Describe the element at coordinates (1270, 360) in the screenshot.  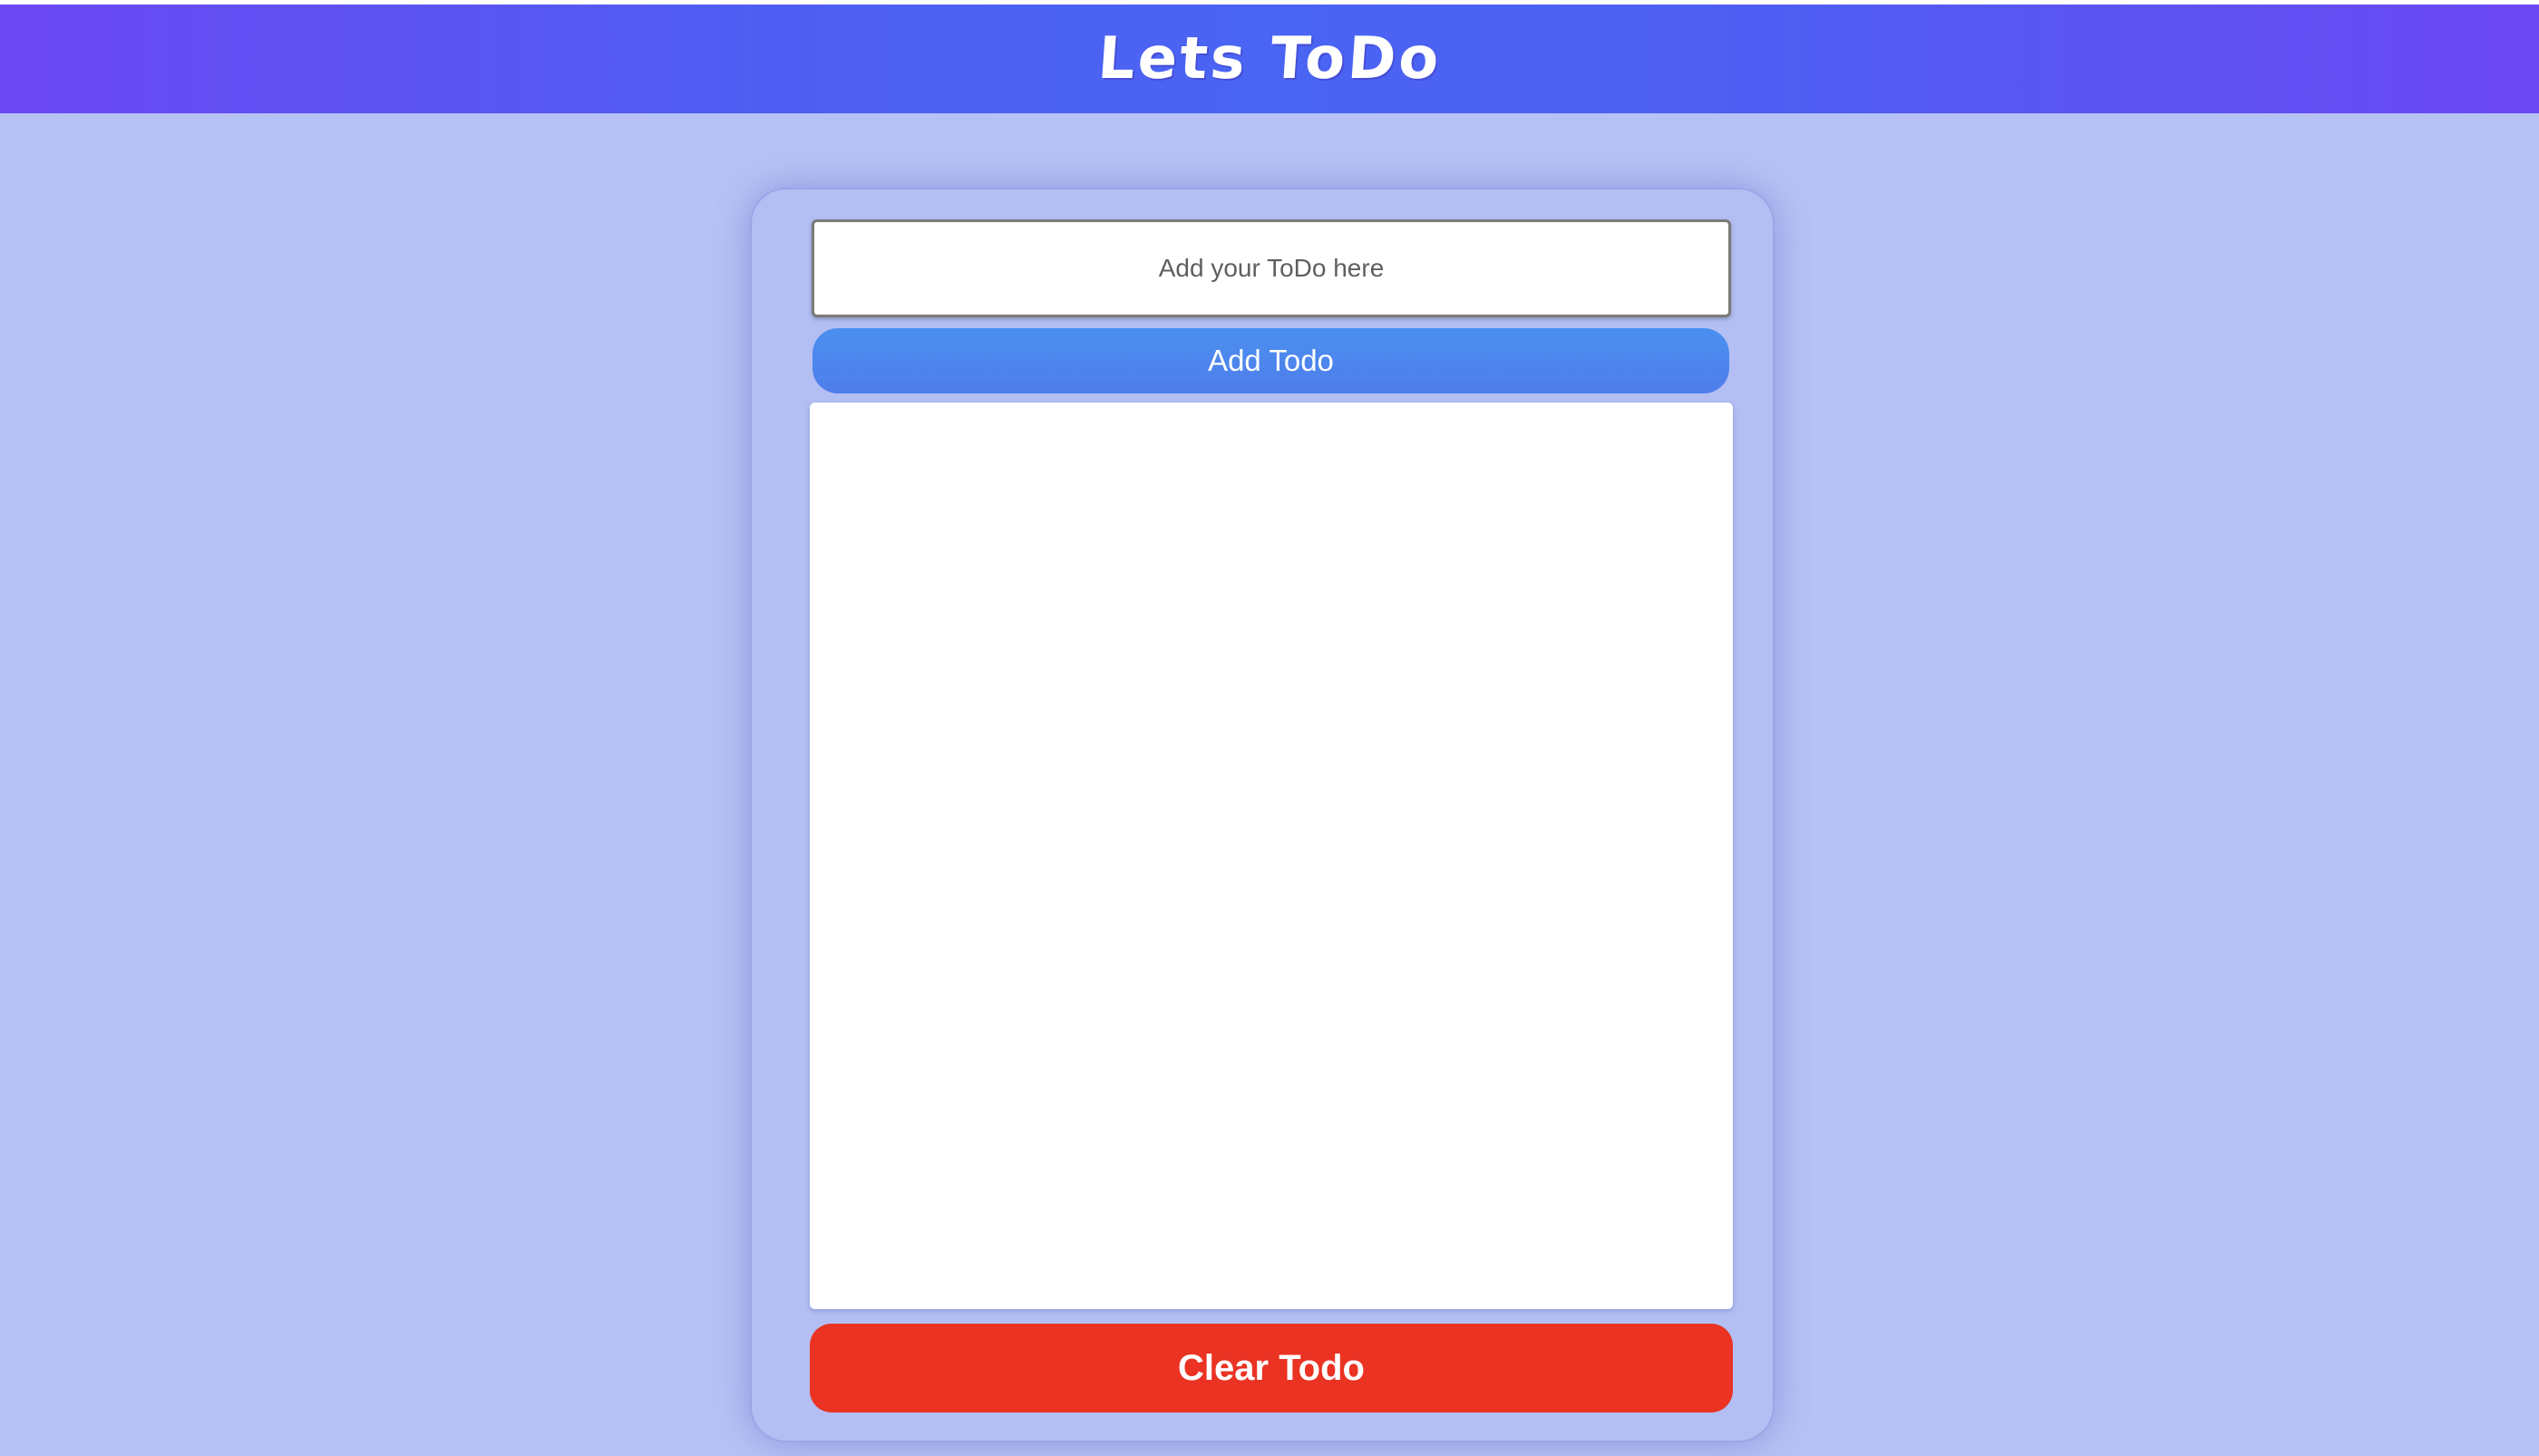
I see `add-todo-button: Add Todo` at that location.